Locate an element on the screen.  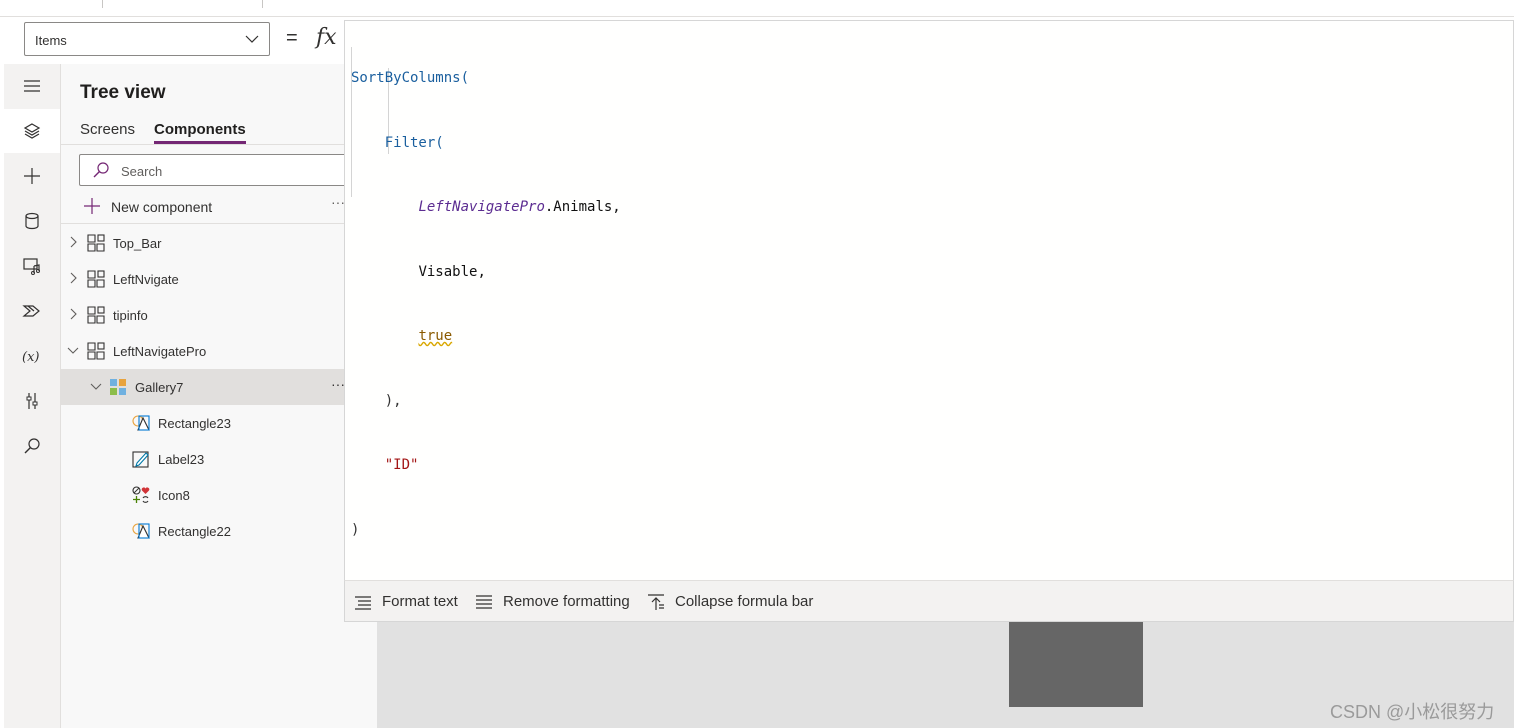
property-dropdown: Items is located at coordinates (147, 39).